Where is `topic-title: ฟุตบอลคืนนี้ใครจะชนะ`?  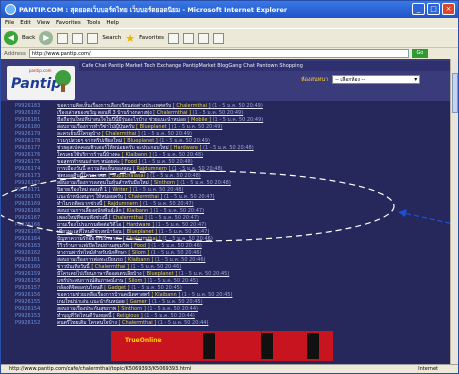 topic-title: ฟุตบอลคืนนี้ใครจะชนะ is located at coordinates (82, 176).